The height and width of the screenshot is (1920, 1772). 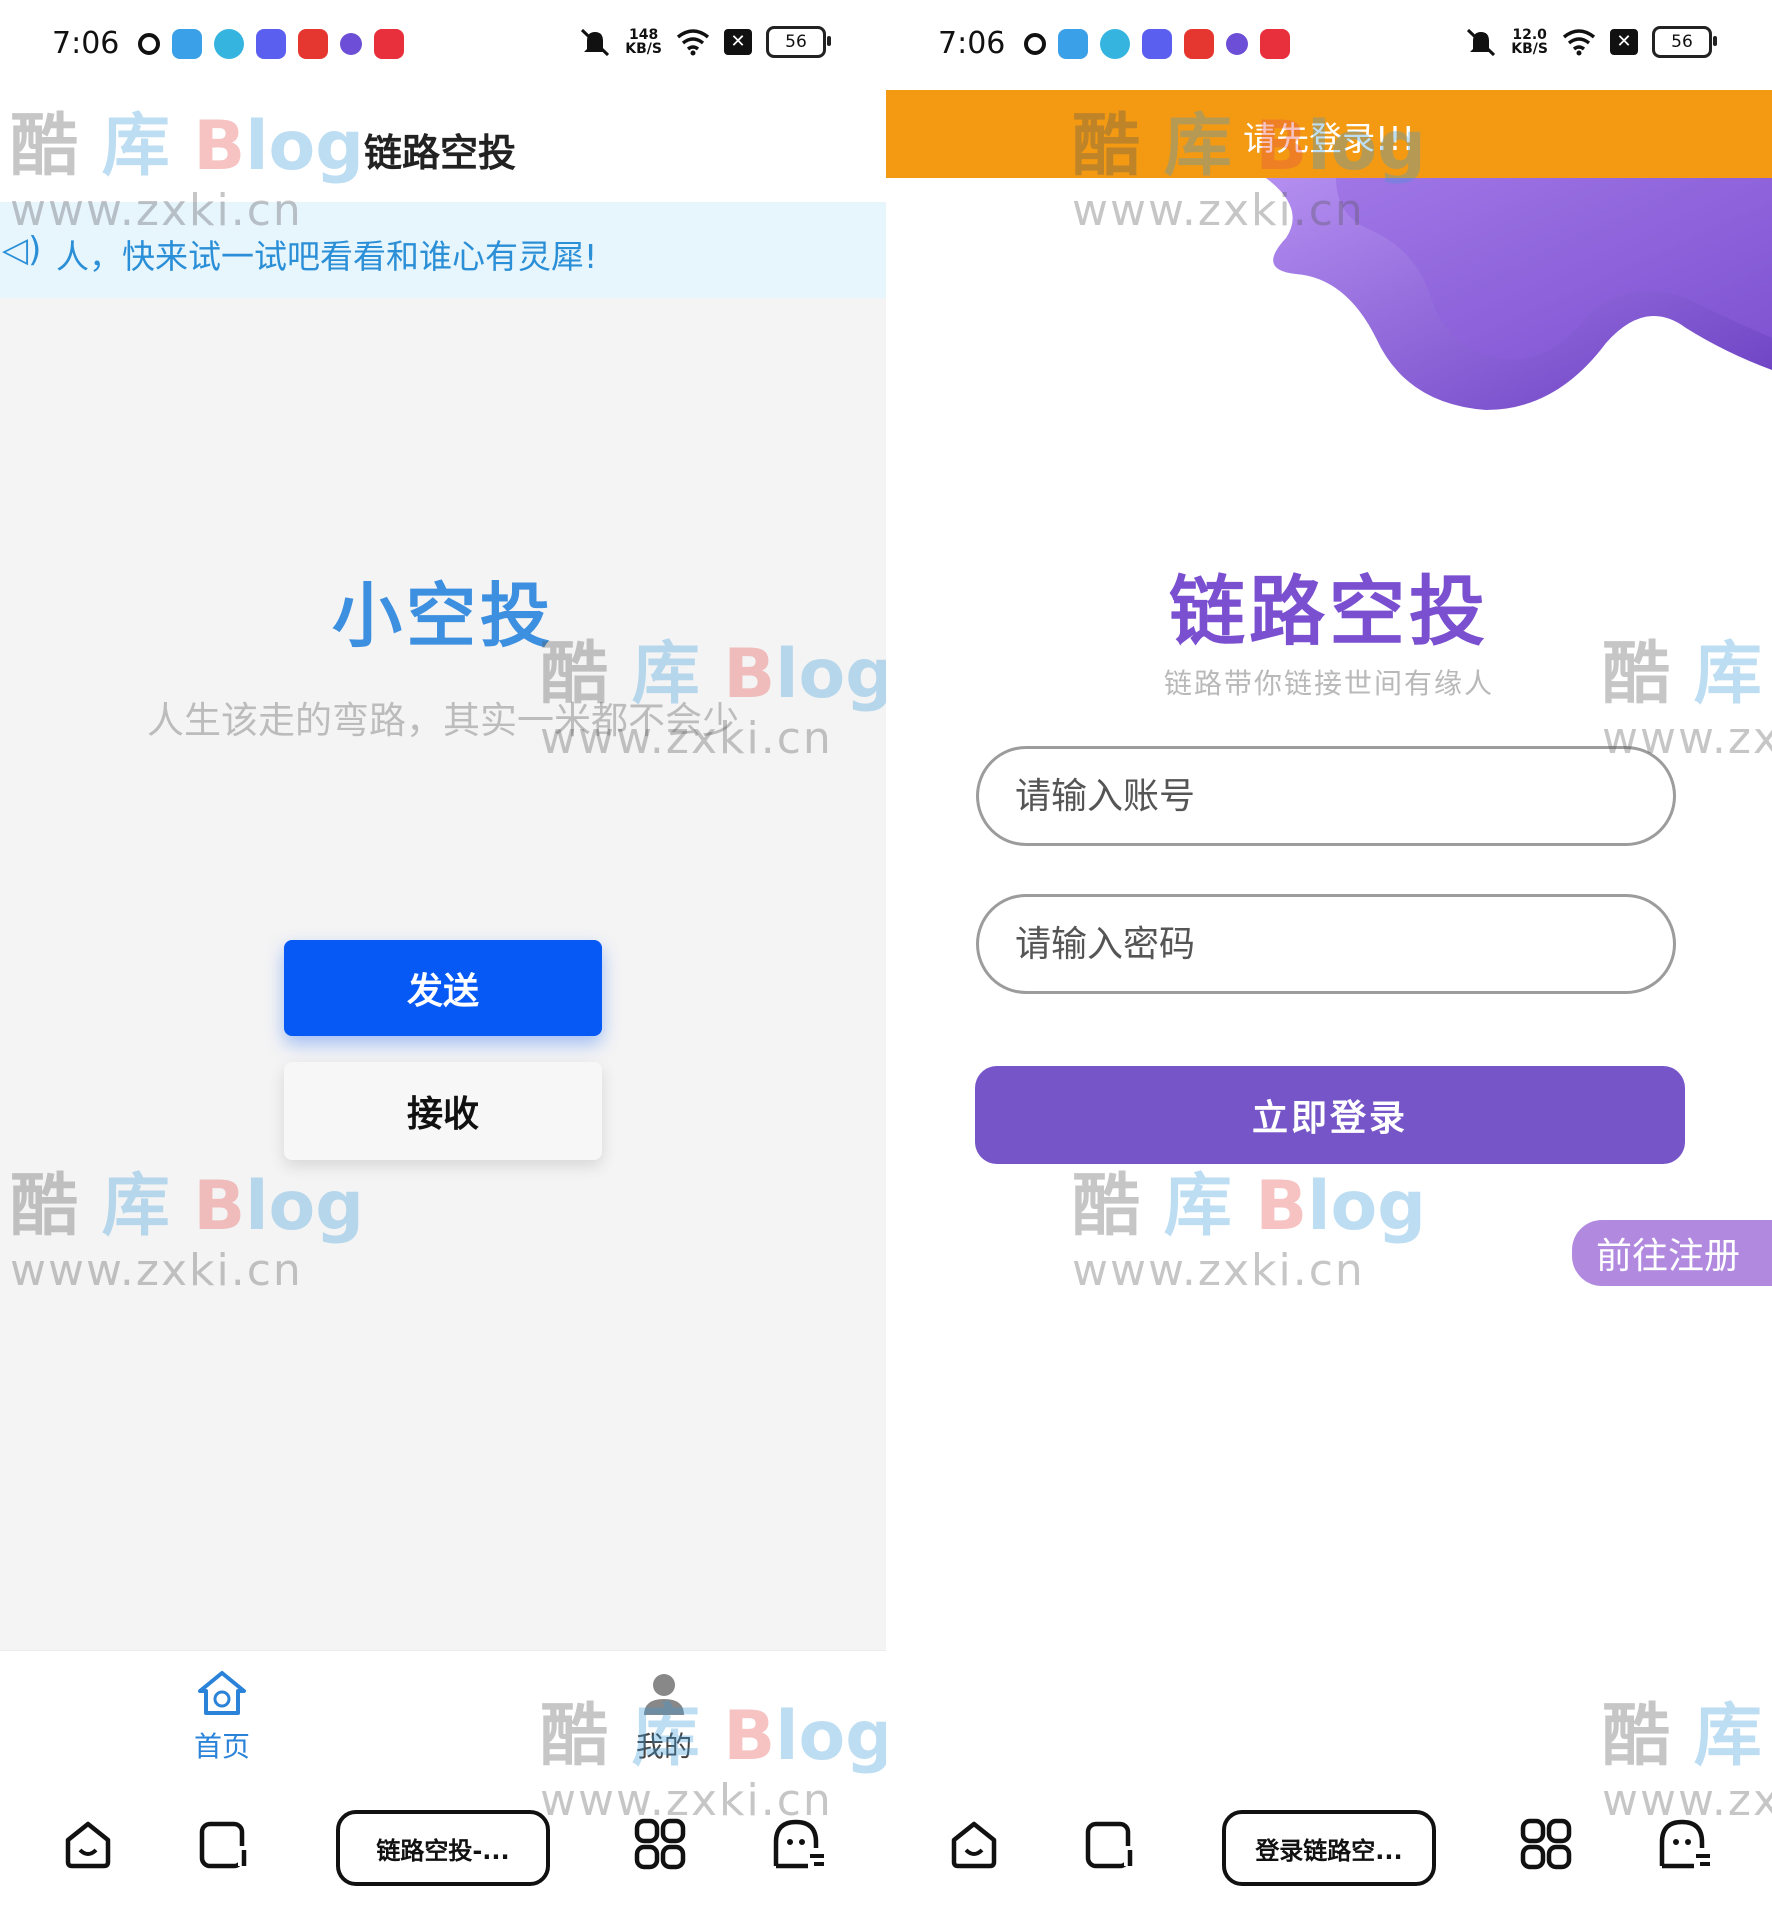 I want to click on network-speed: 148 KB/S, so click(x=643, y=42).